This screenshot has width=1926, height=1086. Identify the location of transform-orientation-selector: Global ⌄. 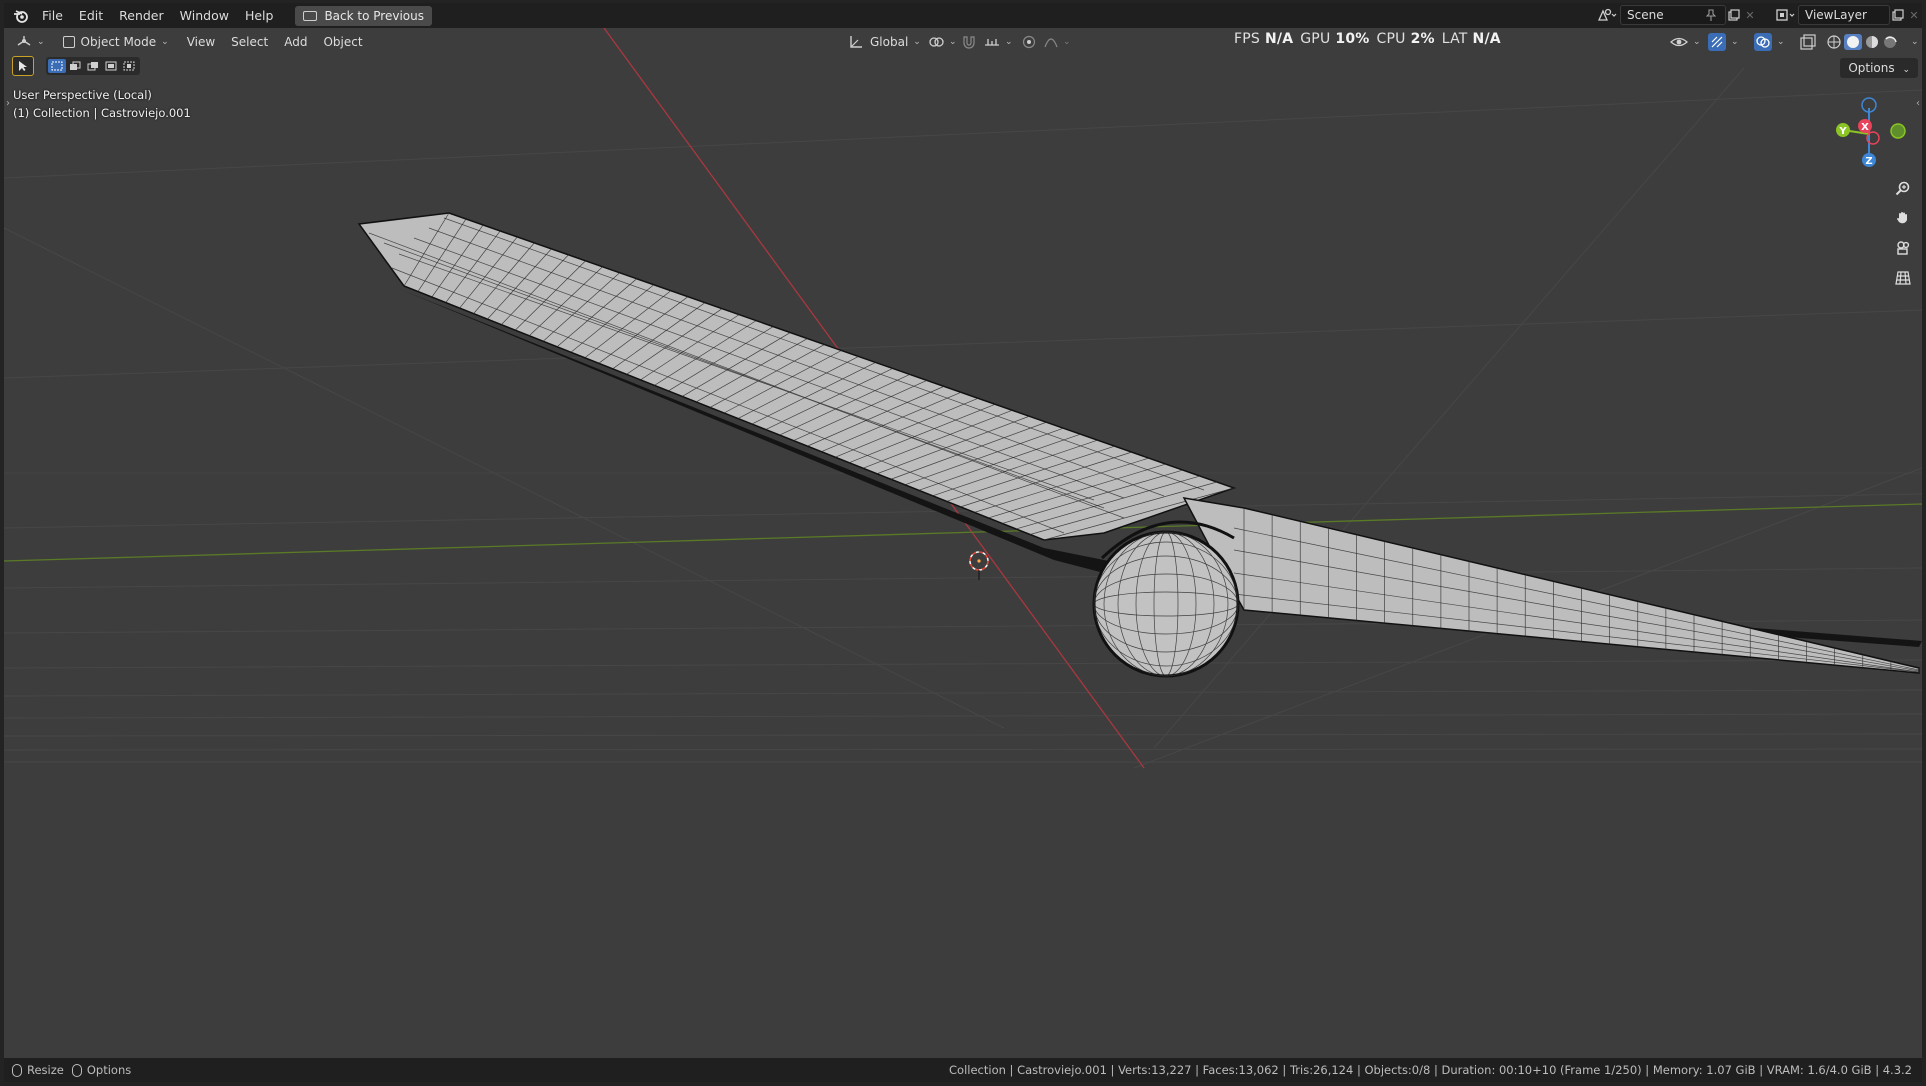
(884, 42).